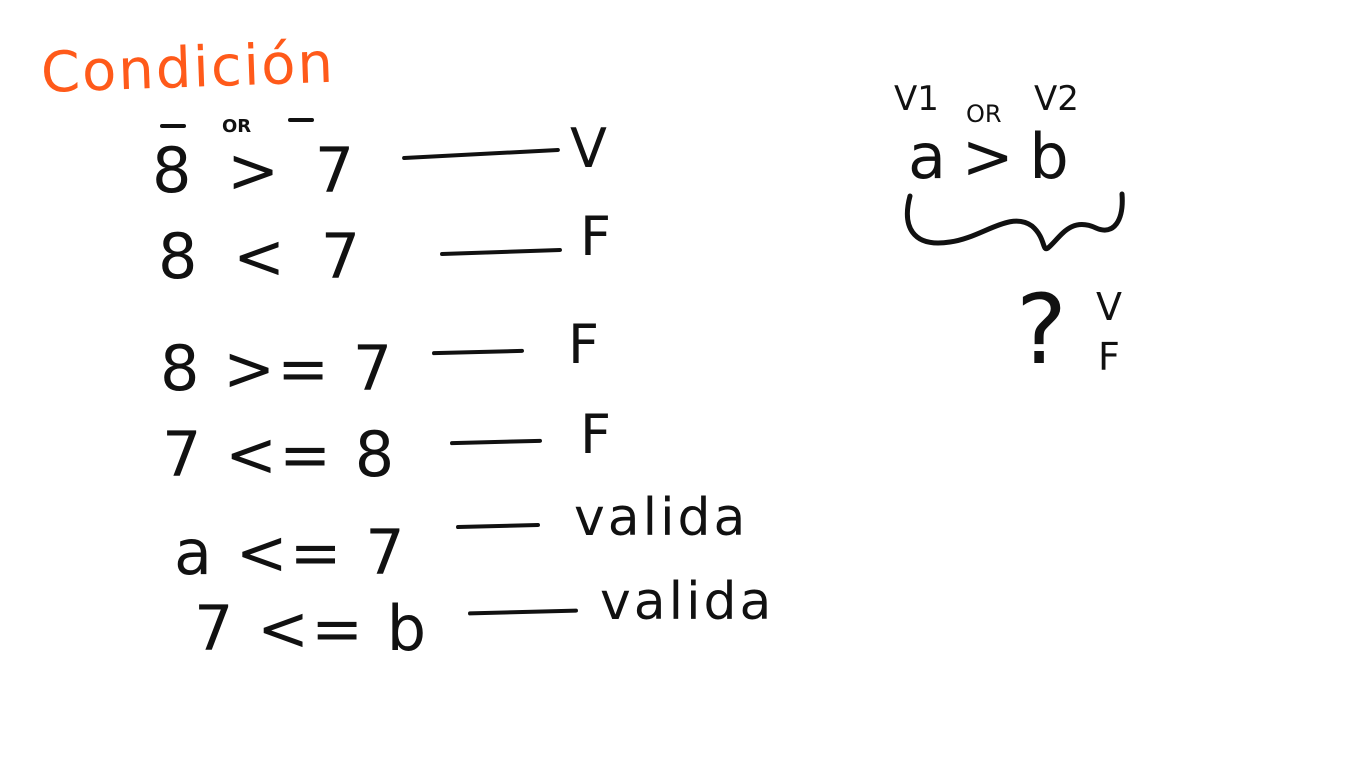 The width and height of the screenshot is (1366, 768). What do you see at coordinates (1109, 307) in the screenshot?
I see `true-label: V` at bounding box center [1109, 307].